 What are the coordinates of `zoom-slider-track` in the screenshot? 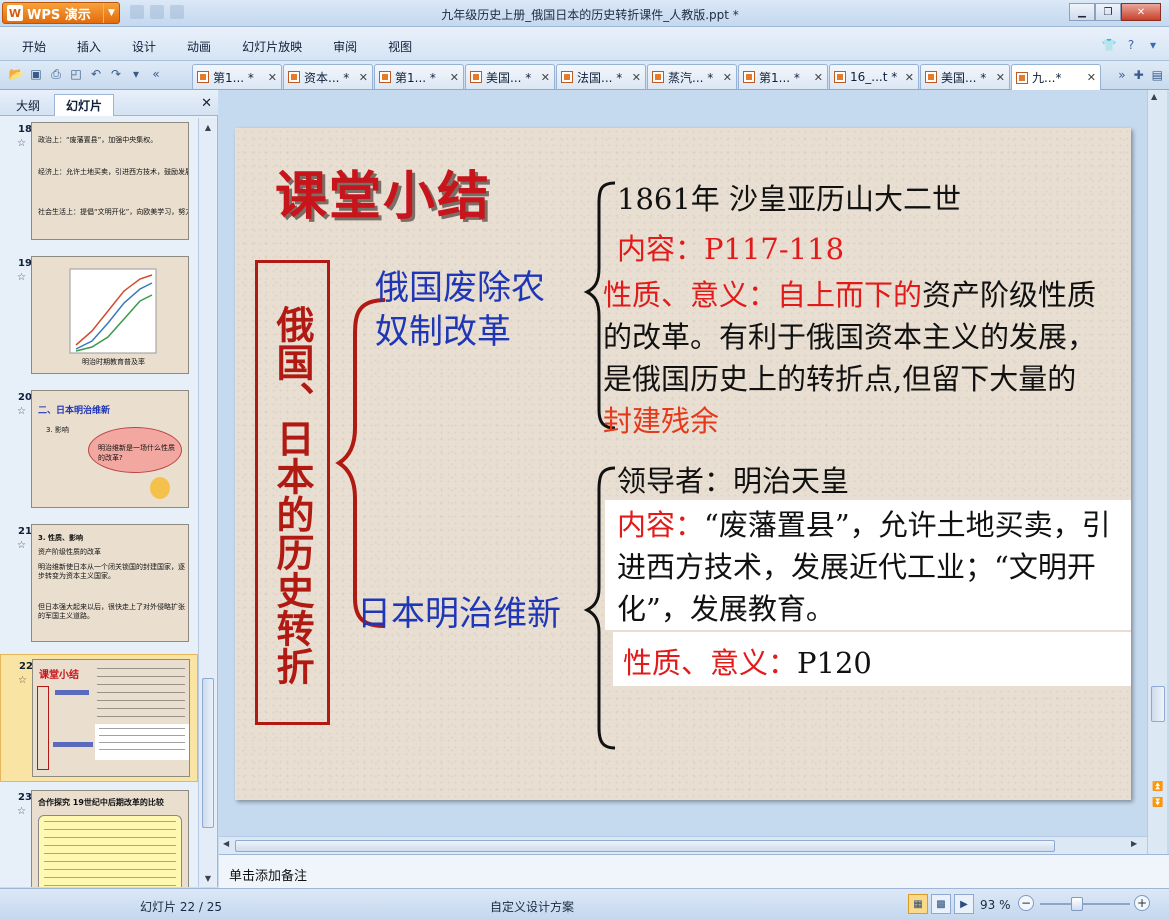 It's located at (1085, 904).